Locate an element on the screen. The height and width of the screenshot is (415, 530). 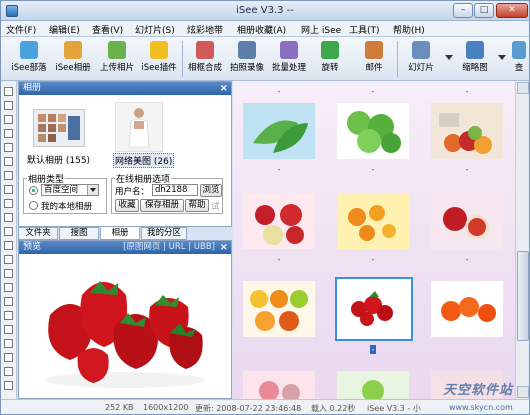
watermark-url: www.skycn.com is located at coordinates (481, 407).